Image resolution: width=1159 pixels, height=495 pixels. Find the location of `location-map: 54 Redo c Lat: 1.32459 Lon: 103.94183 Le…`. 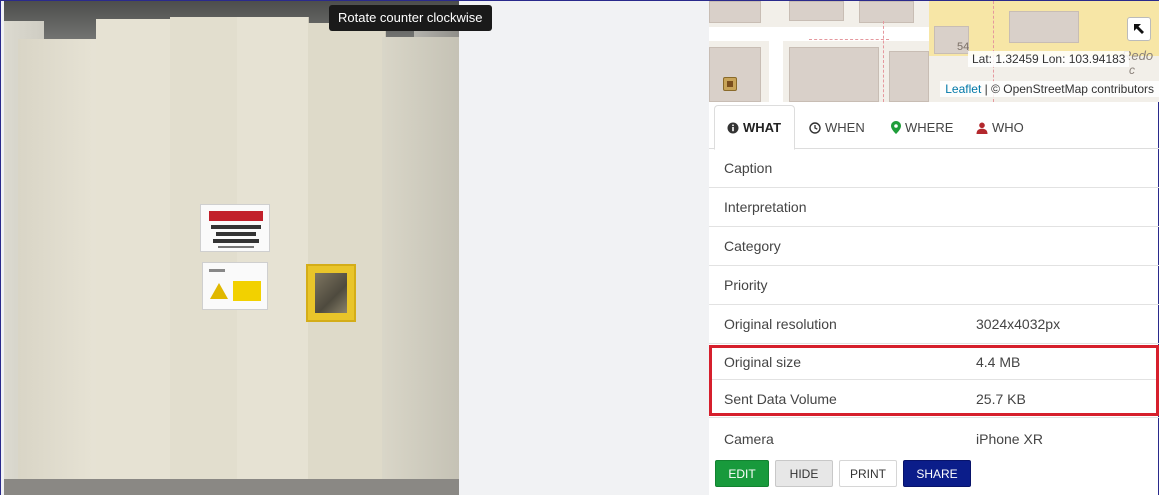

location-map: 54 Redo c Lat: 1.32459 Lon: 103.94183 Le… is located at coordinates (934, 51).